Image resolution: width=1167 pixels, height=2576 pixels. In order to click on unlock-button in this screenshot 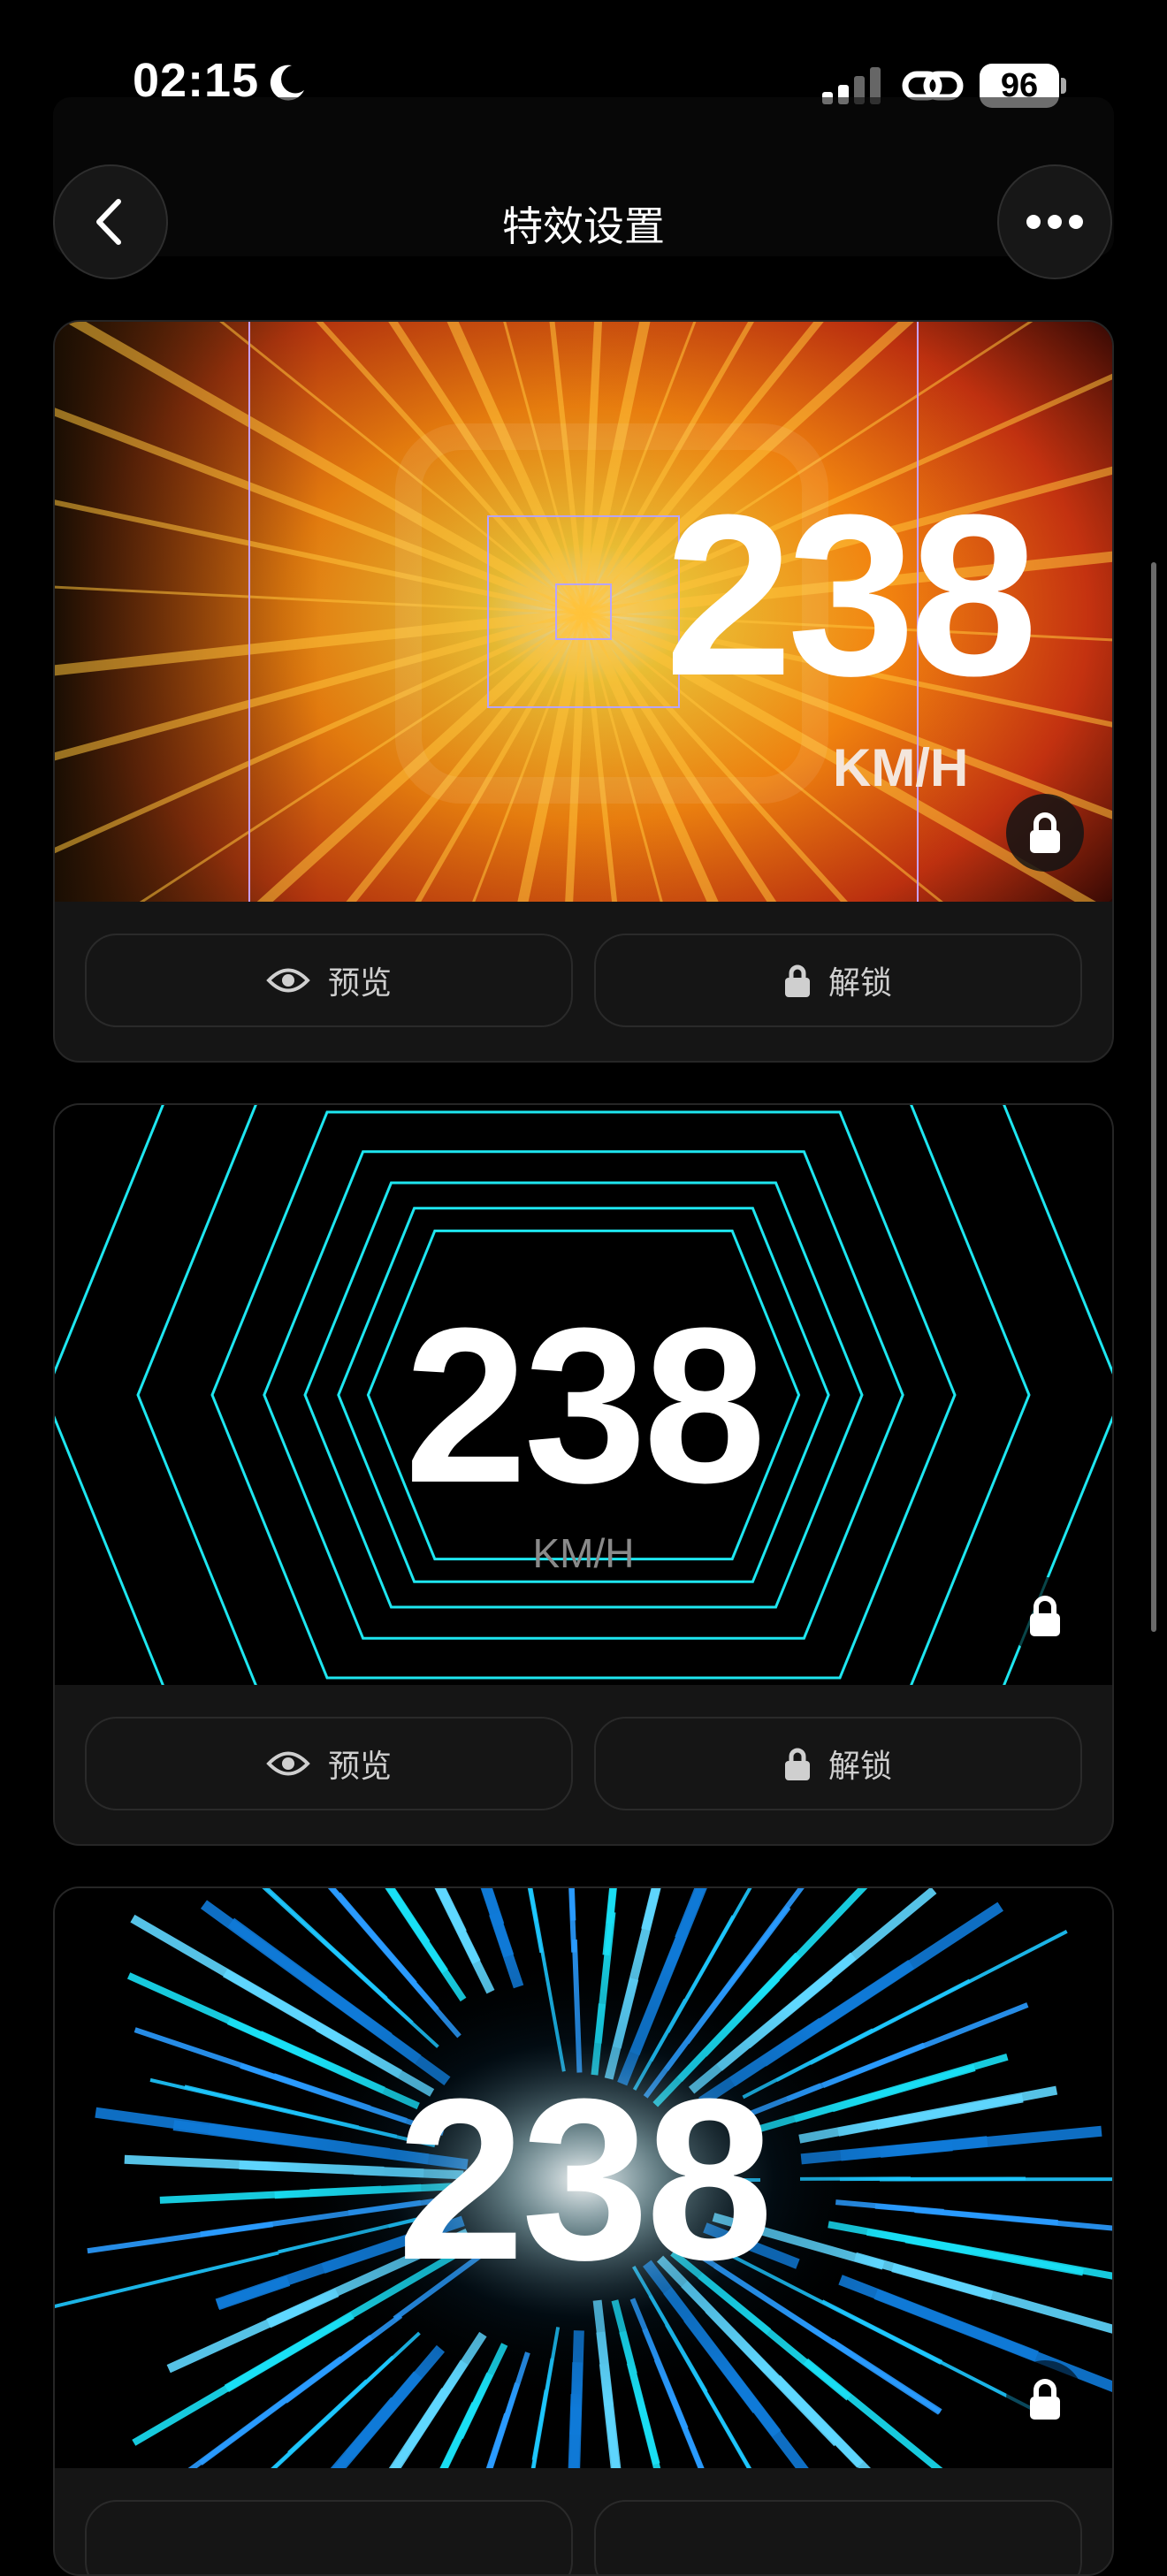, I will do `click(838, 2538)`.